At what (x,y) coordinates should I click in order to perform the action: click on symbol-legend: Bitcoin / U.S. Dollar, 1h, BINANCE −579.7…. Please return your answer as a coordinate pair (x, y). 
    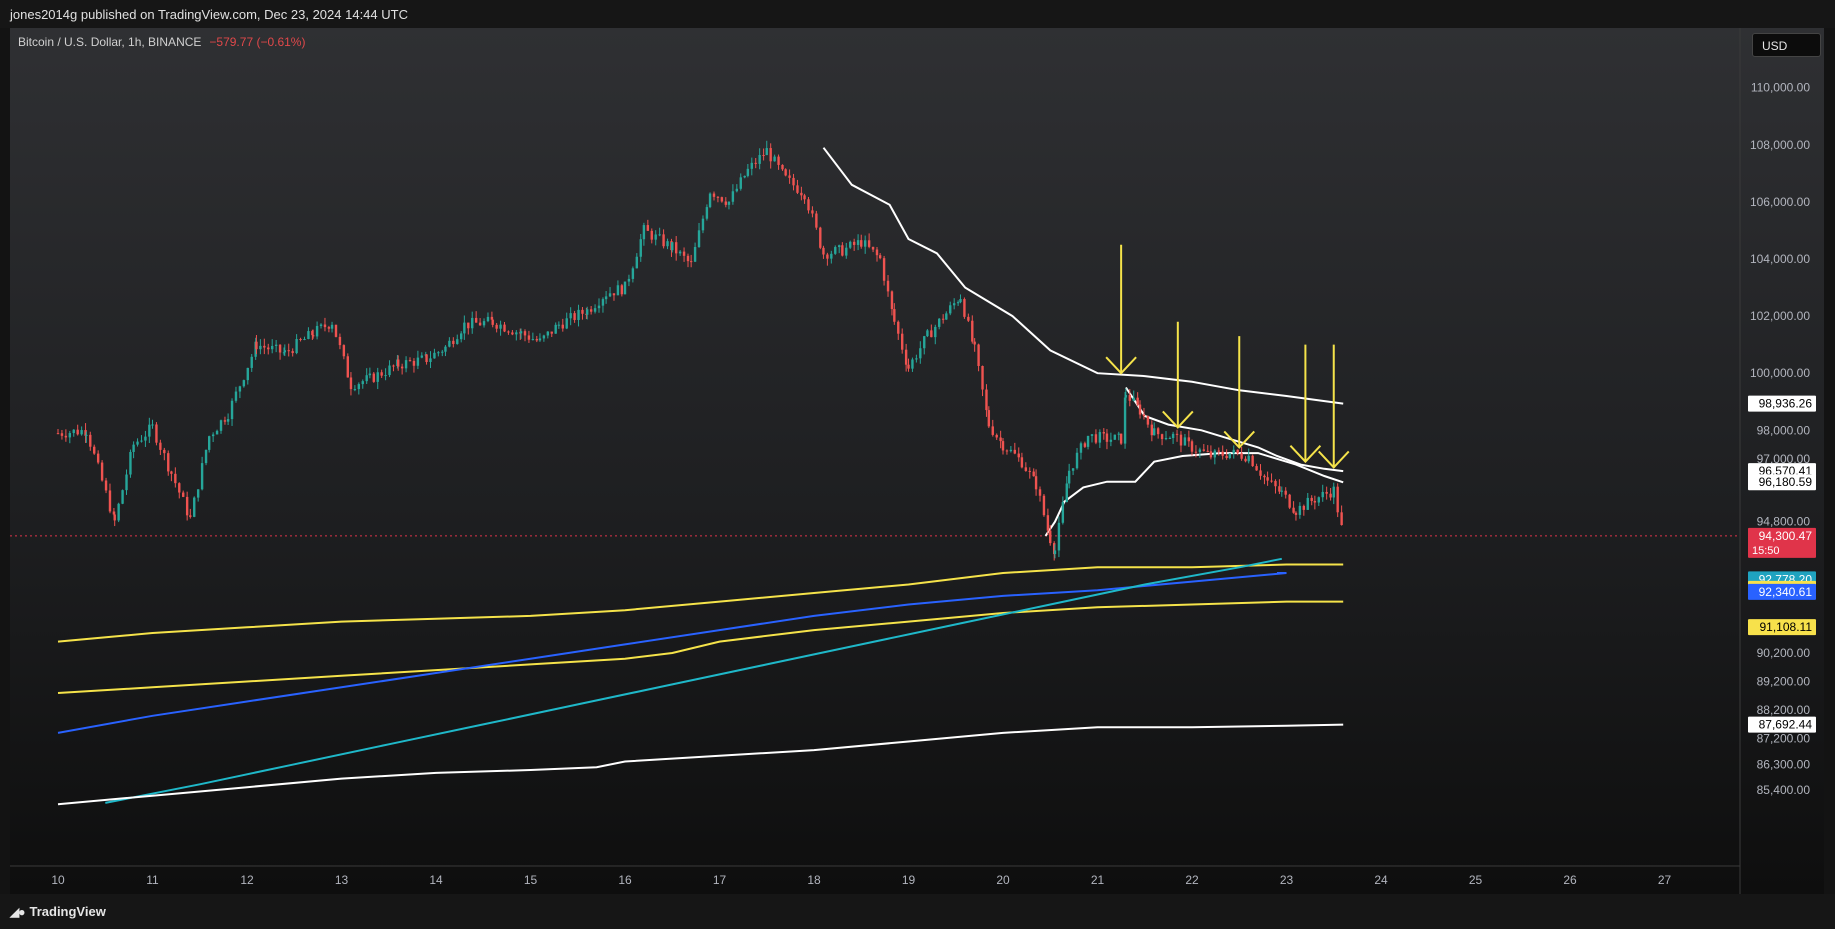
    Looking at the image, I should click on (161, 42).